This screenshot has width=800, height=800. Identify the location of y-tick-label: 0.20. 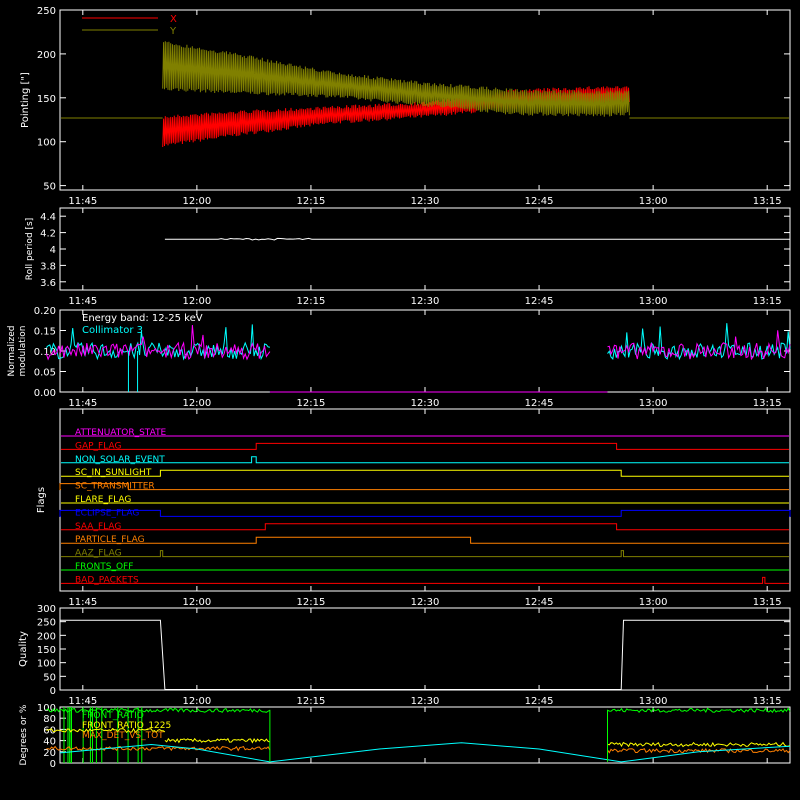
(45, 311).